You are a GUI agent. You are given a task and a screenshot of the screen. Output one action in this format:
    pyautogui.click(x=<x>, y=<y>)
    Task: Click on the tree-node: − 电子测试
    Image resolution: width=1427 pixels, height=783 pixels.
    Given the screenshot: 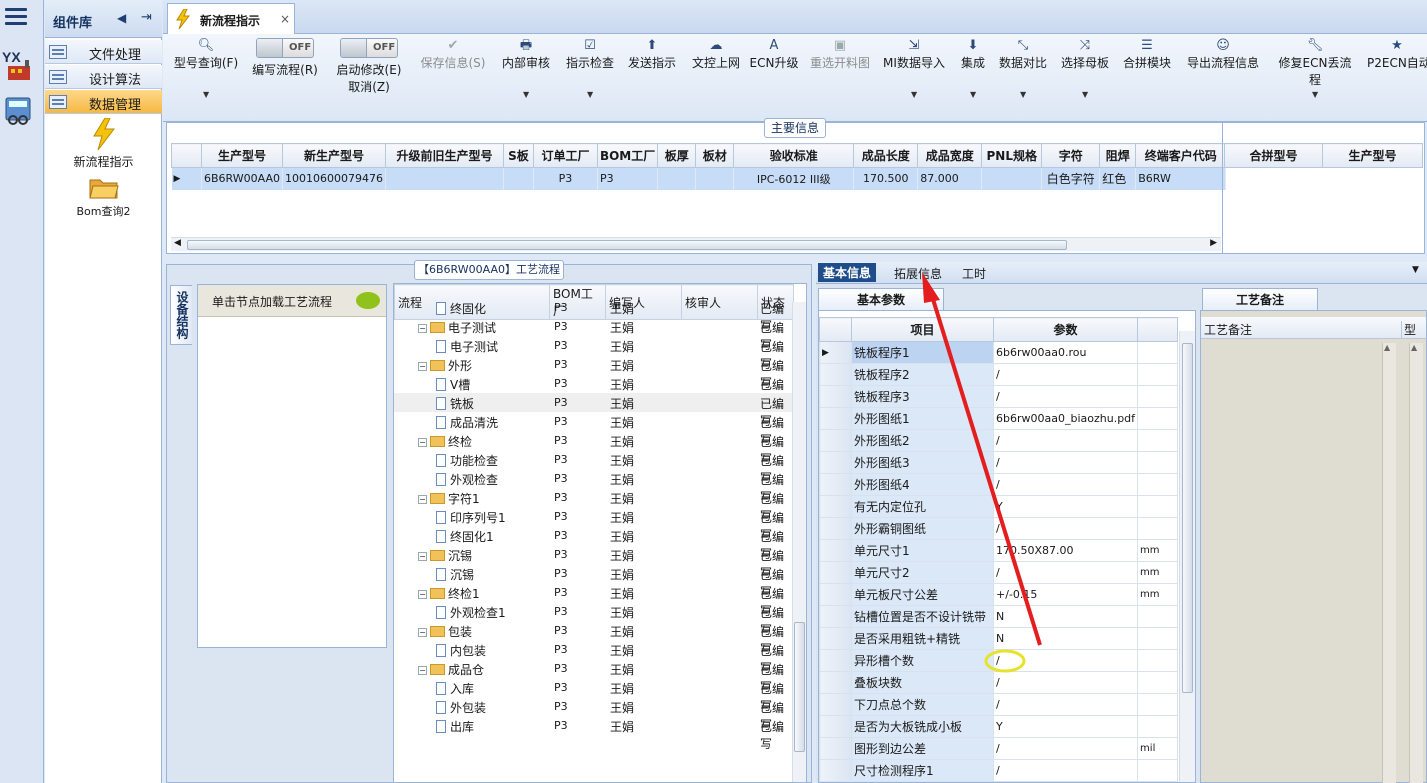 What is the action you would take?
    pyautogui.click(x=471, y=327)
    